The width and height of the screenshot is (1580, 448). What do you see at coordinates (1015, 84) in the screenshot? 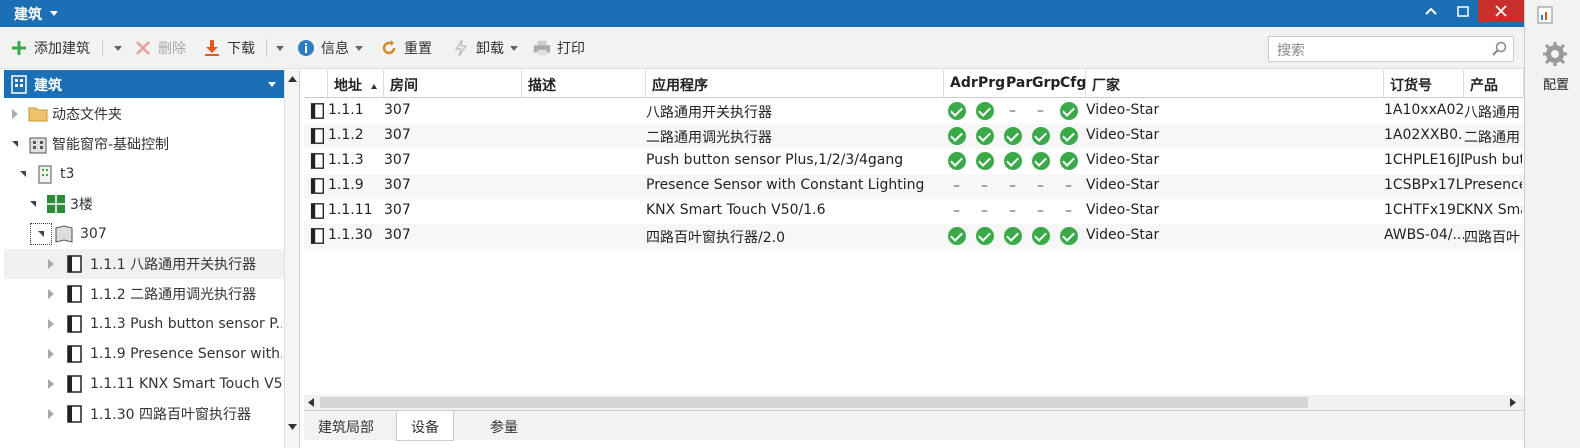
I see `column-status-group: Adr Prg Par Grp Cfg` at bounding box center [1015, 84].